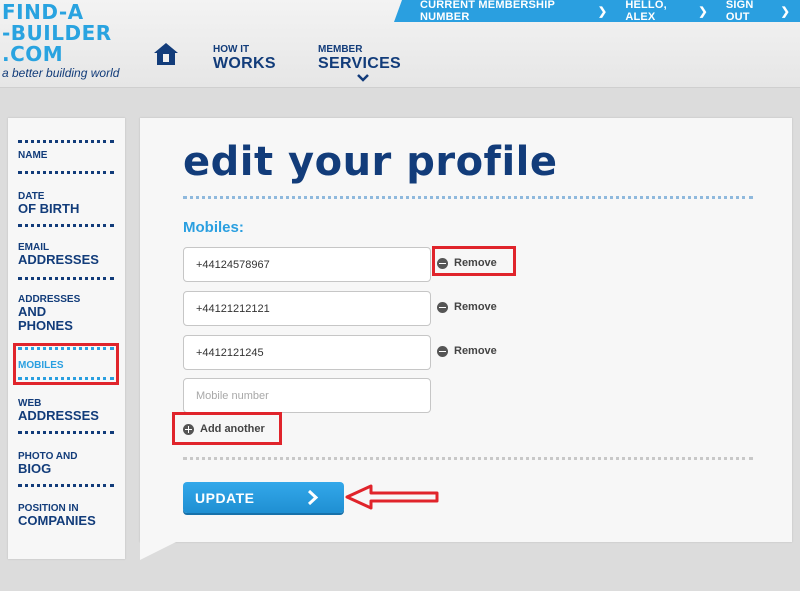  Describe the element at coordinates (313, 497) in the screenshot. I see `chevron-right-icon` at that location.